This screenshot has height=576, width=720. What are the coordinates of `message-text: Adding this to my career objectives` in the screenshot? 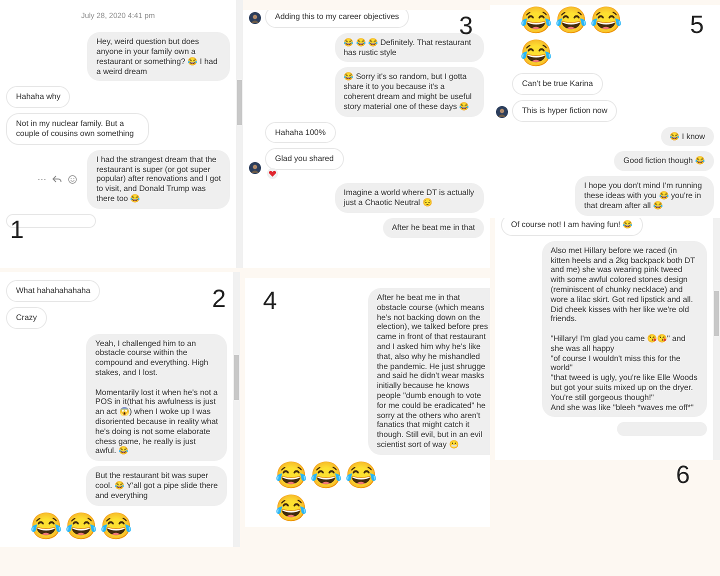 It's located at (337, 17).